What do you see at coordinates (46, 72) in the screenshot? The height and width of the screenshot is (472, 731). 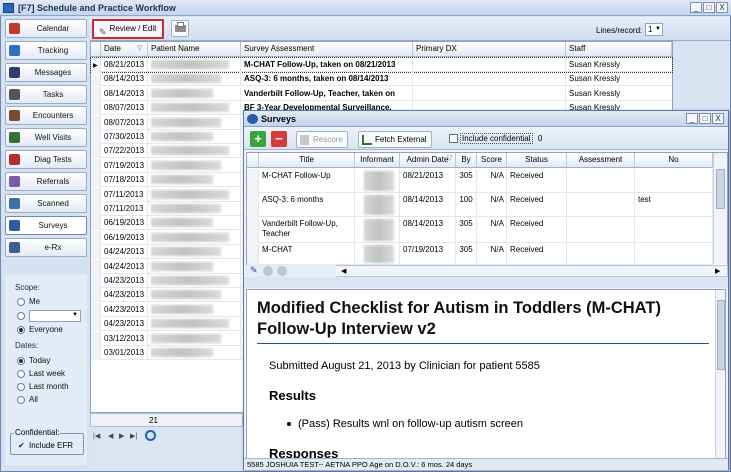 I see `sidebar-item-messages: Messages` at bounding box center [46, 72].